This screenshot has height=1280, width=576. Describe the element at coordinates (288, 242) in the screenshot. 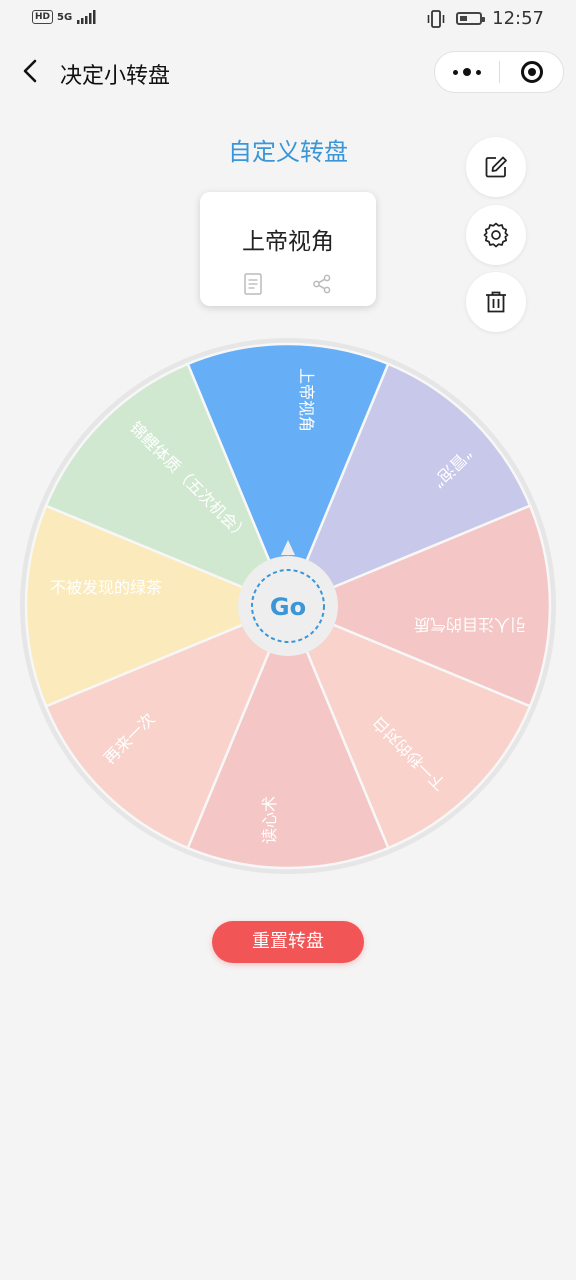

I see `result-text: 上帝视角` at that location.